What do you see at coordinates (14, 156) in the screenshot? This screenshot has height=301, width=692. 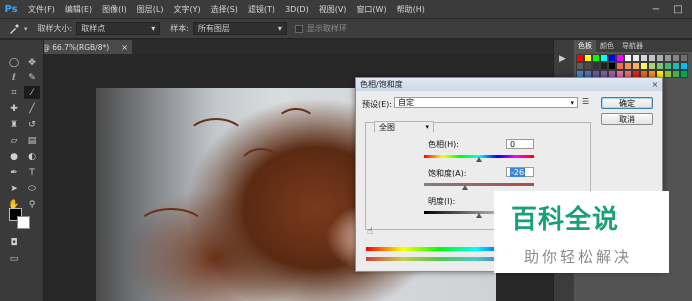 I see `blur-icon: ●` at bounding box center [14, 156].